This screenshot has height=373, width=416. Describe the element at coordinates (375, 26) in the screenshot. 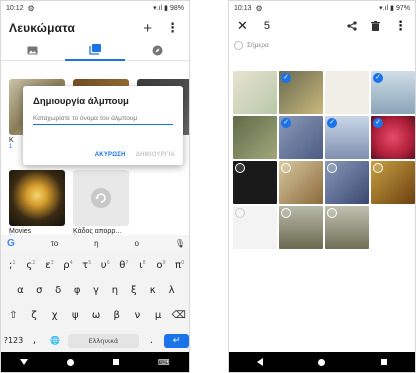

I see `delete-icon` at that location.